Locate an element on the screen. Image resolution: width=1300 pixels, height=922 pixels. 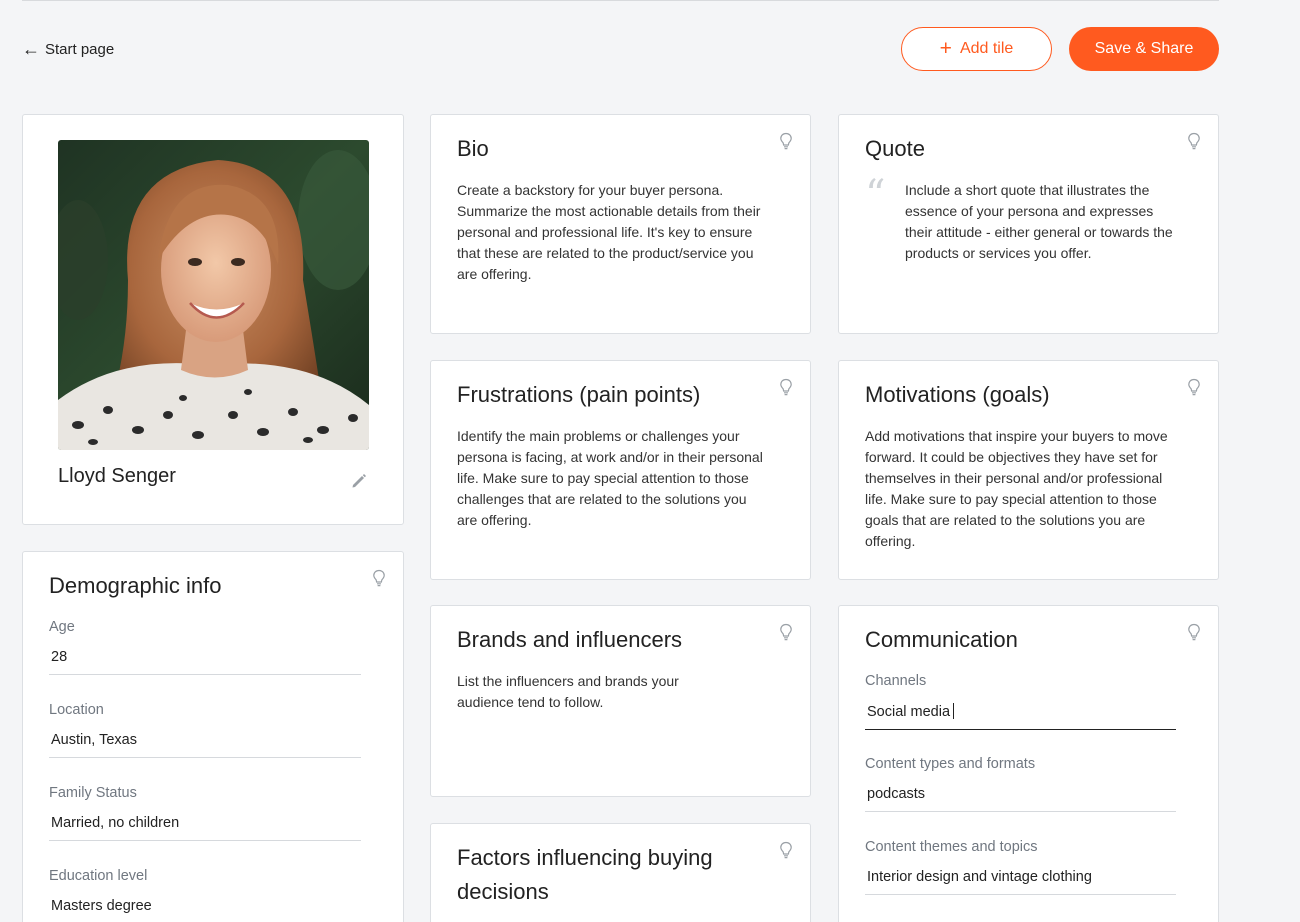
quote-title: Quote is located at coordinates (895, 148).